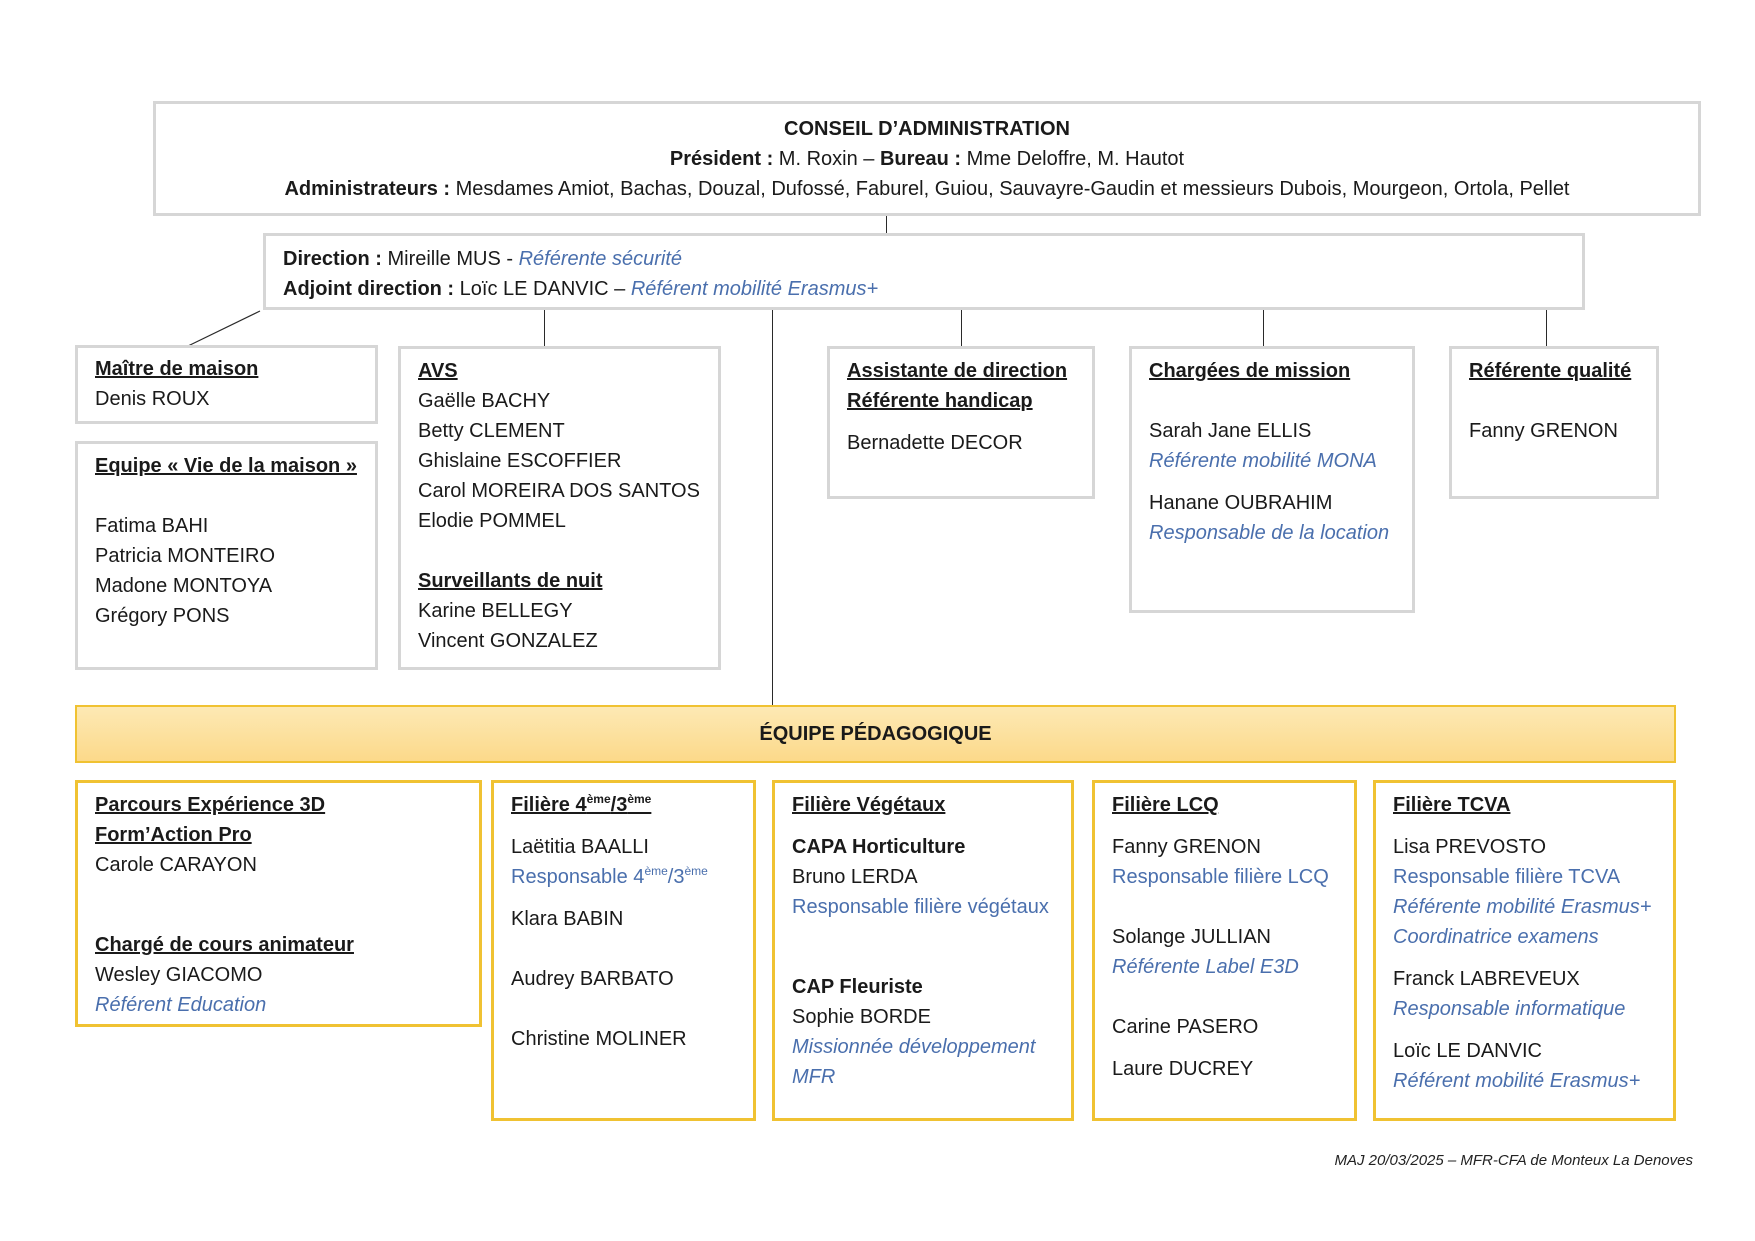 The width and height of the screenshot is (1755, 1241). Describe the element at coordinates (914, 1047) in the screenshot. I see `cap-role: Missionnée développement` at that location.